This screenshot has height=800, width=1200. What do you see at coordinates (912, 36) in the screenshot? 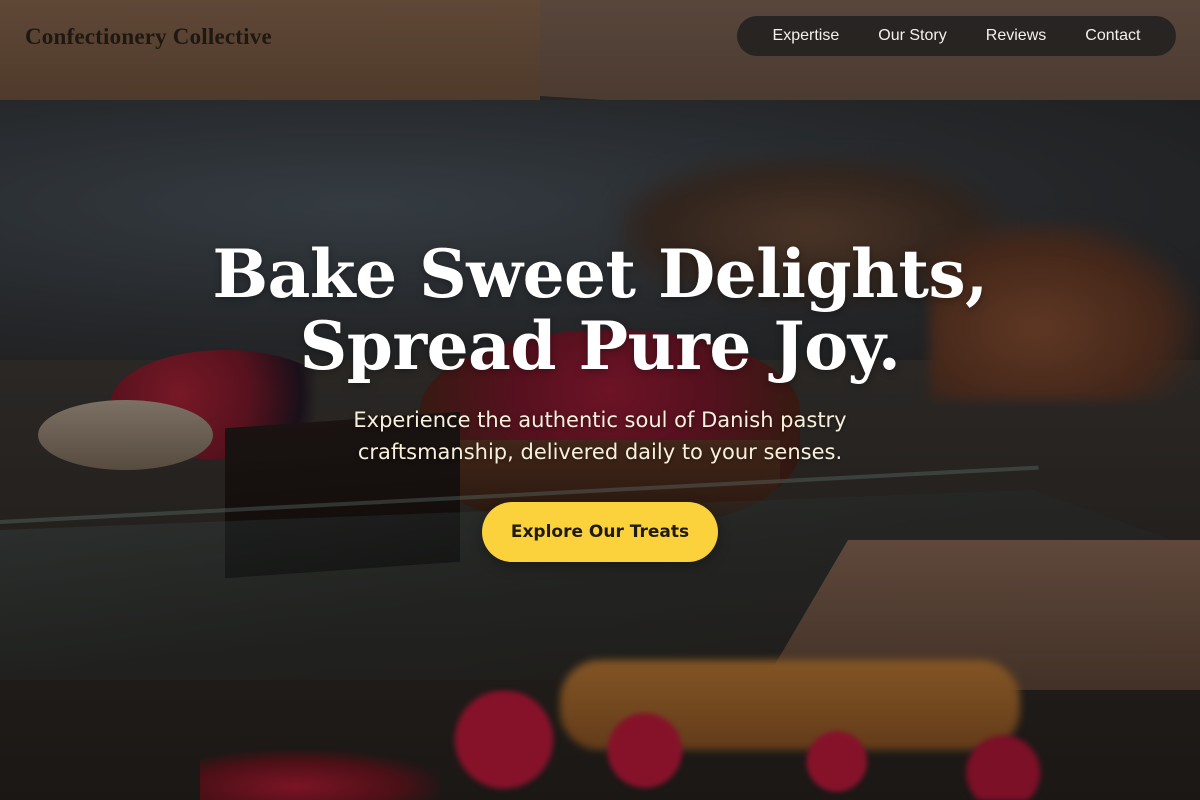
I see `nav-link-our-story: Our Story` at bounding box center [912, 36].